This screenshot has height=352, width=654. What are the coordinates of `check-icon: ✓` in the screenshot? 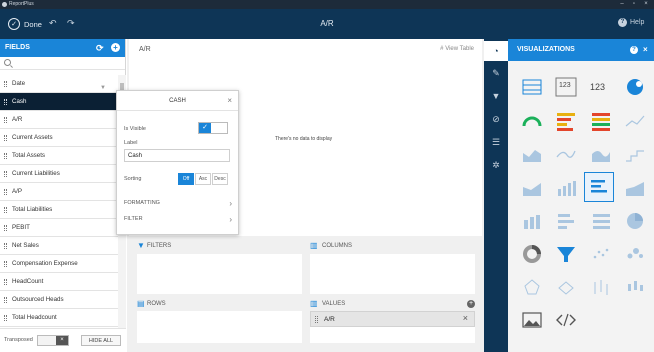 It's located at (205, 128).